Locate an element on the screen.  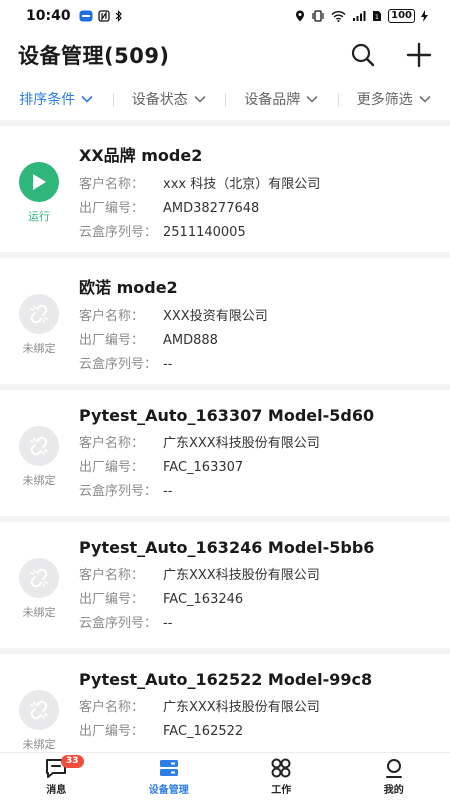
status-label: 运行 is located at coordinates (39, 216).